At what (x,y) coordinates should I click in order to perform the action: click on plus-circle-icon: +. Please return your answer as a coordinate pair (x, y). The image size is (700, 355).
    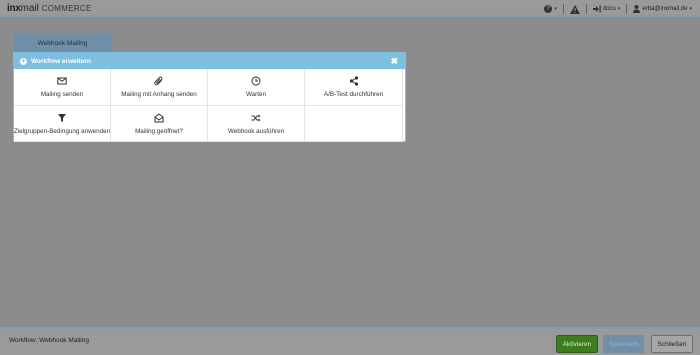
    Looking at the image, I should click on (23, 61).